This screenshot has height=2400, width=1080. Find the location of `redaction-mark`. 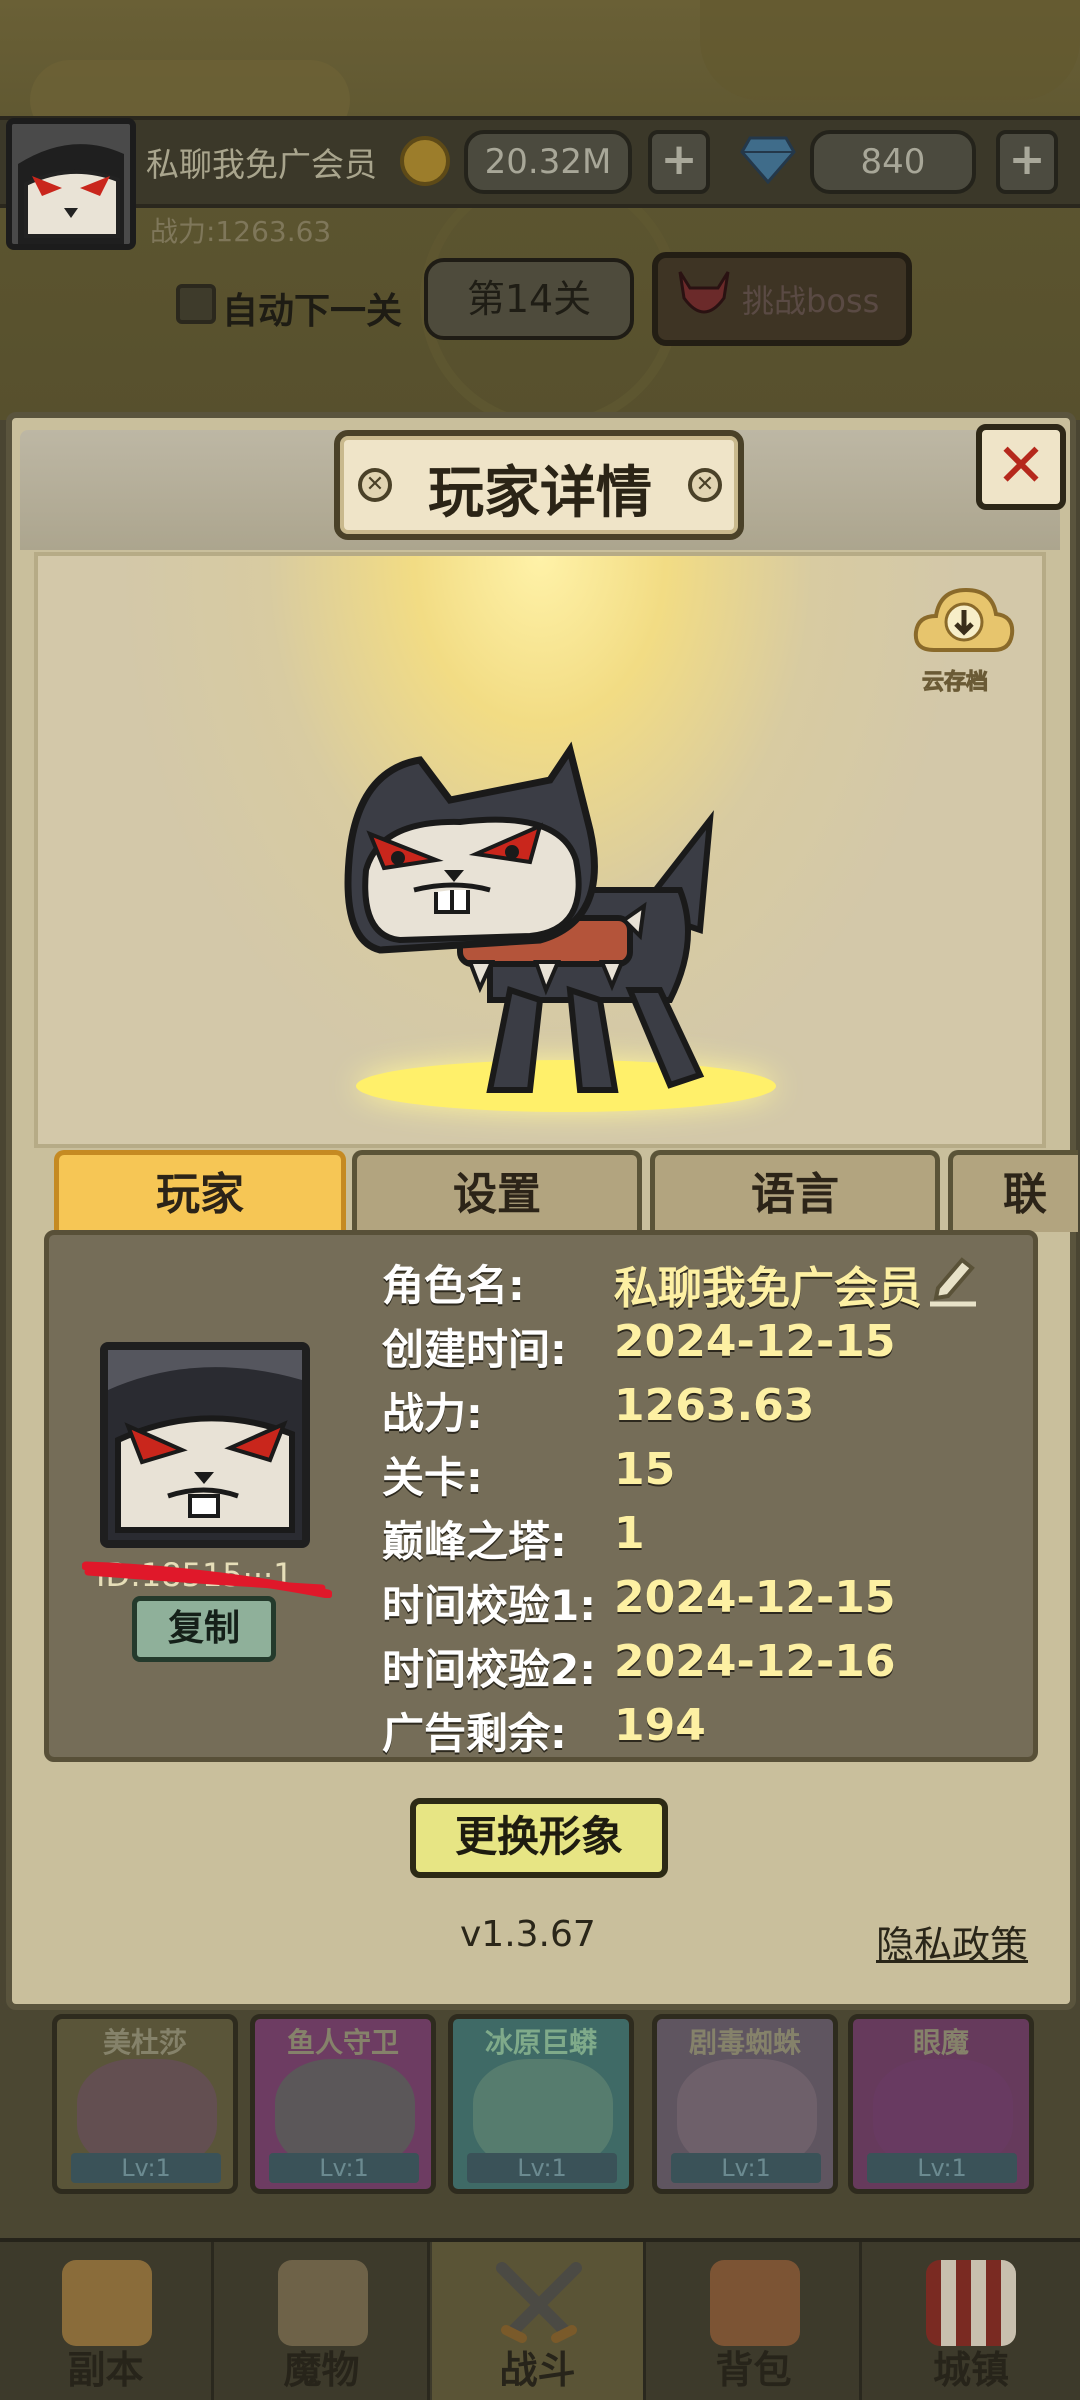

redaction-mark is located at coordinates (207, 1578).